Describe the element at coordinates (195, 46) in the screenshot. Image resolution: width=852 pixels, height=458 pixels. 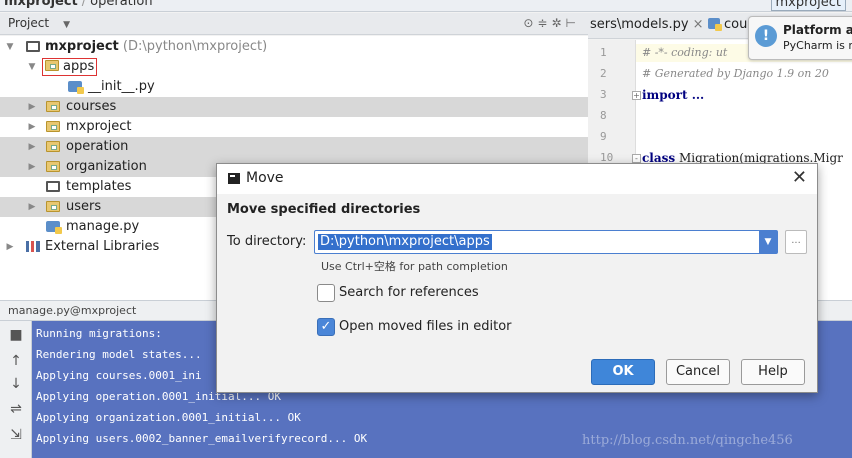
I see `tree-item-path: (D:\python\mxproject)` at that location.